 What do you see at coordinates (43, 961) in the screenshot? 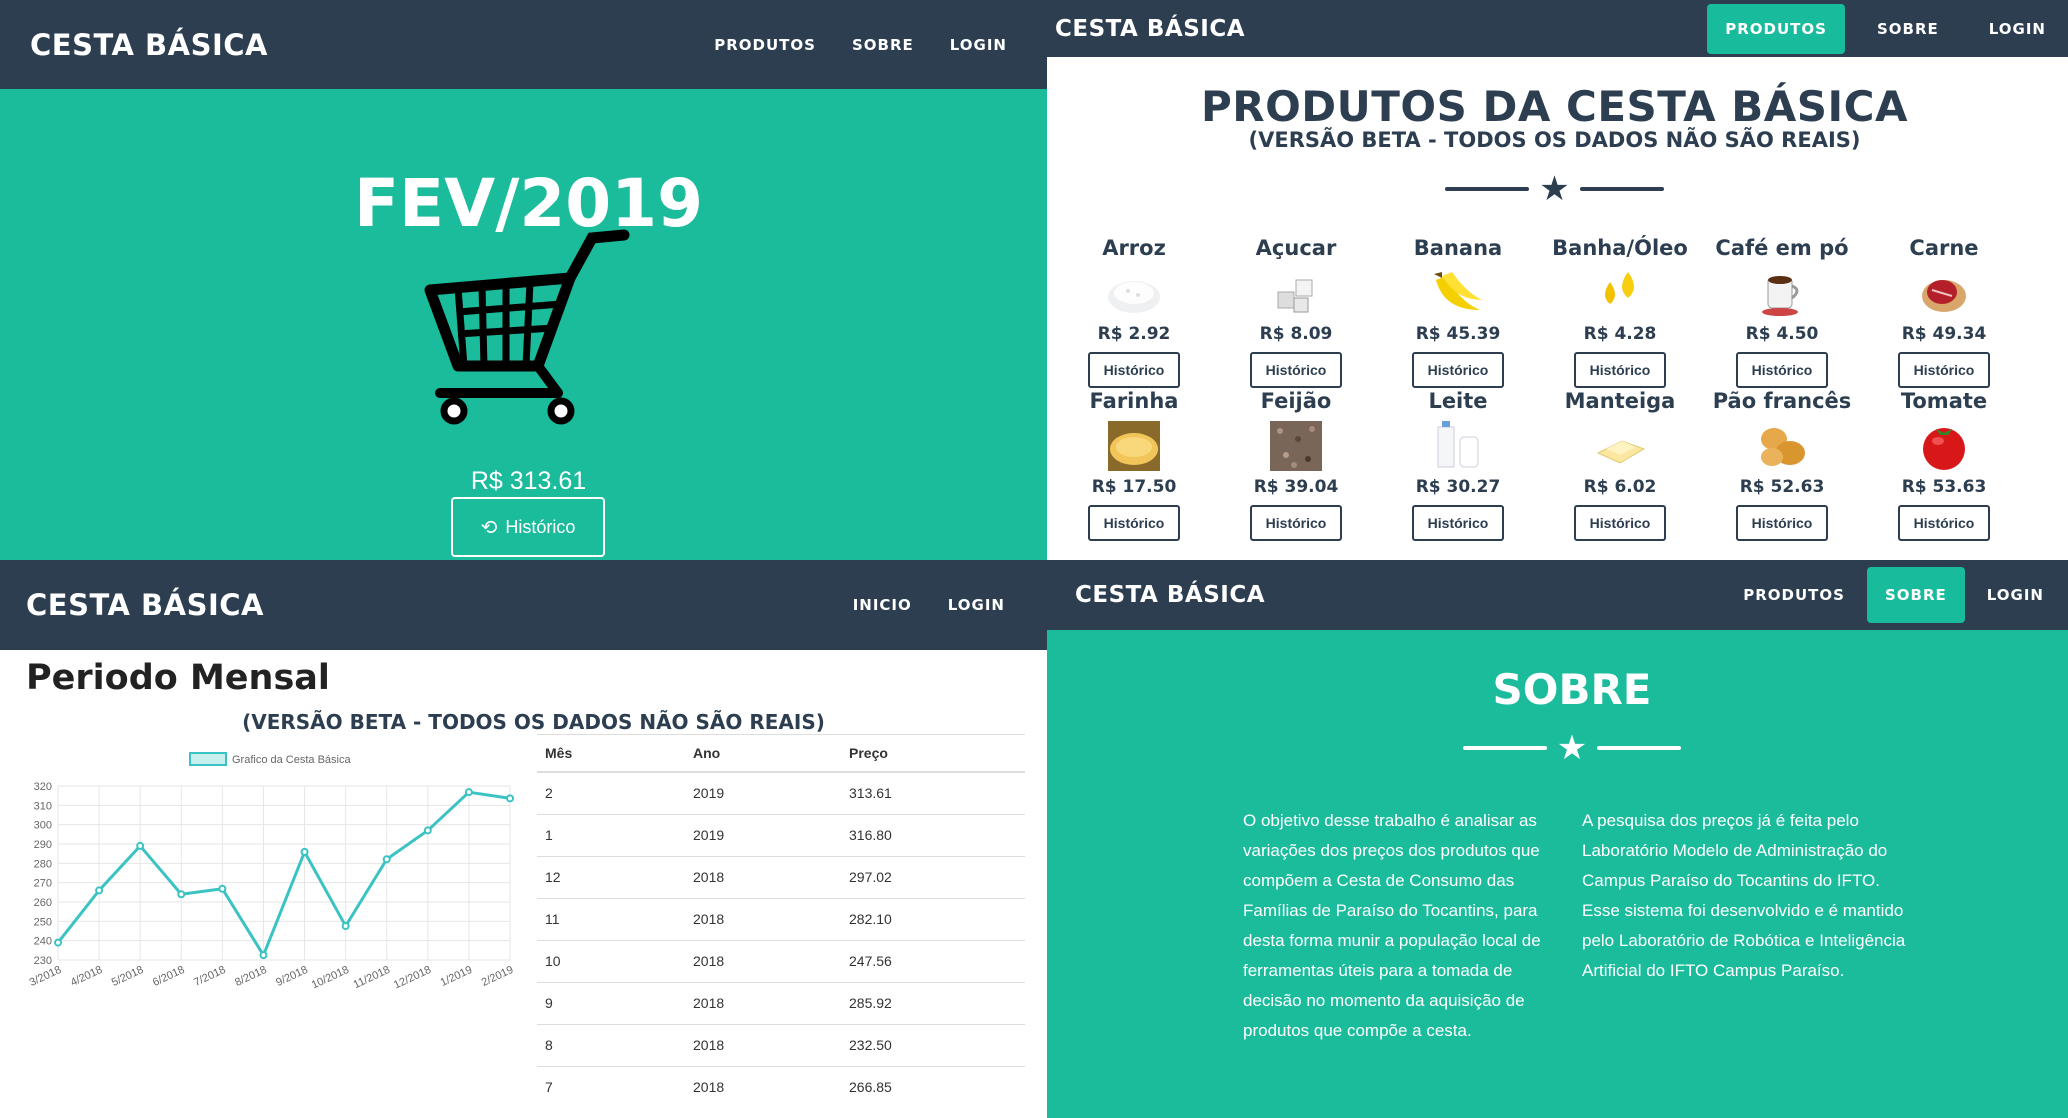
I see `y-tick-label: 230` at bounding box center [43, 961].